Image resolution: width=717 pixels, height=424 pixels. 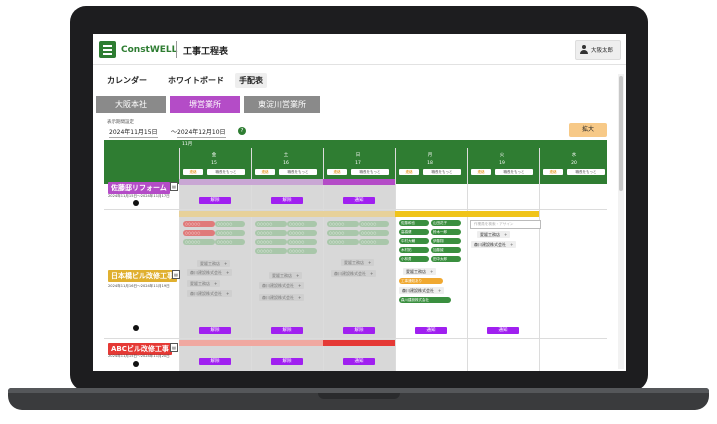 I want to click on worker-pill: 山田花子, so click(x=446, y=223).